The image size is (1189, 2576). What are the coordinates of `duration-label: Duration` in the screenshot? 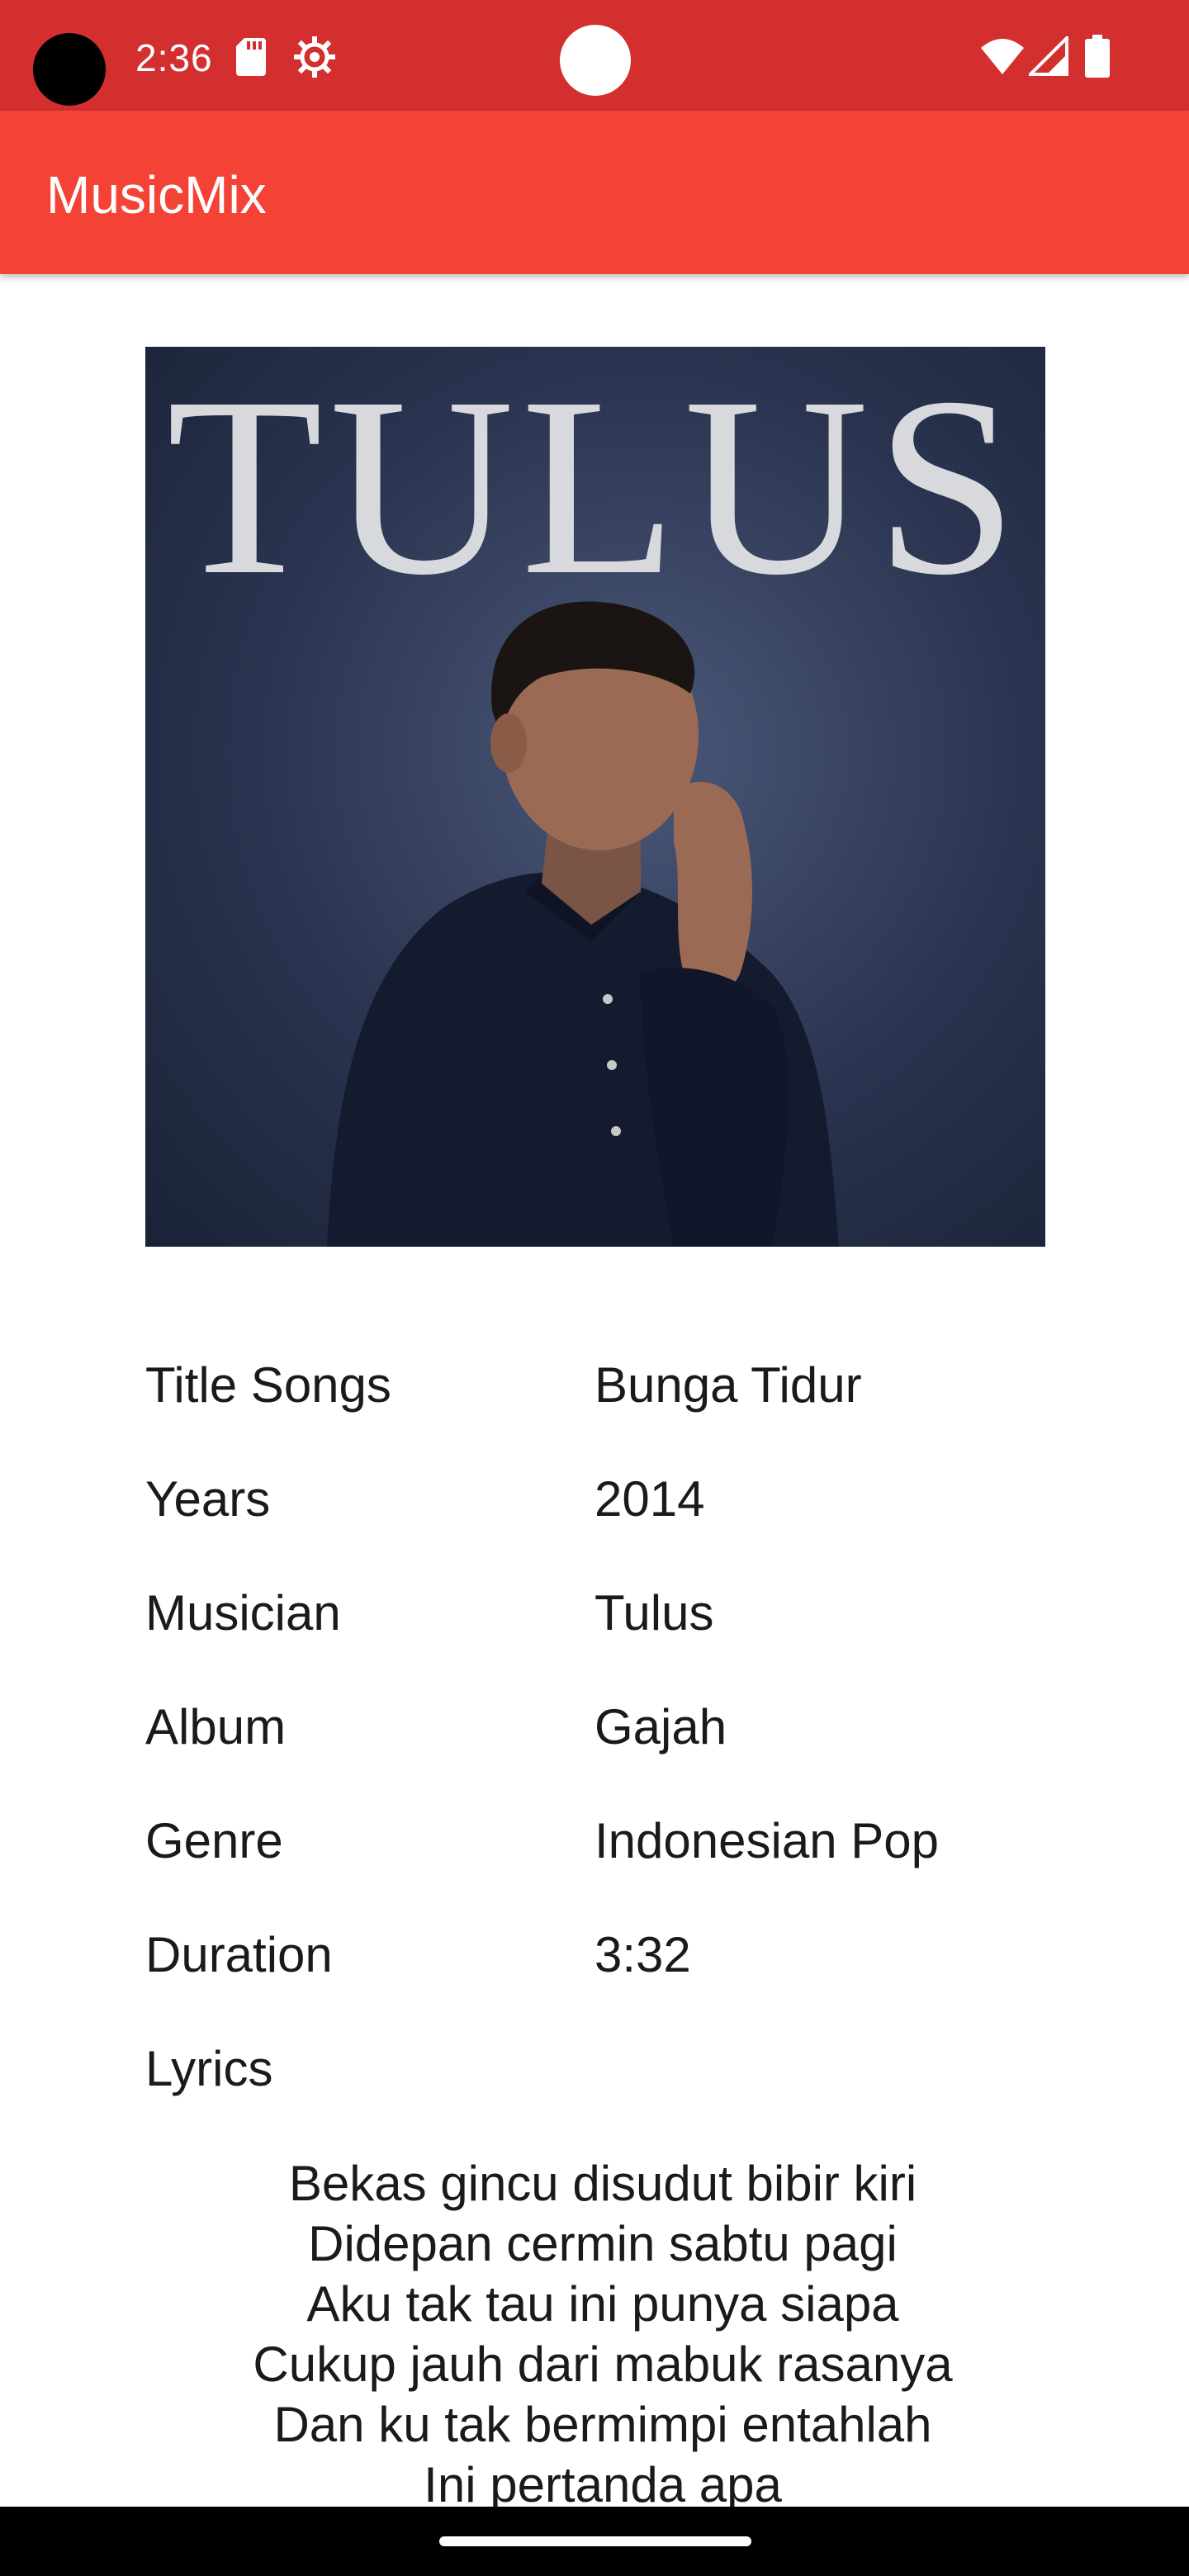 It's located at (239, 1954).